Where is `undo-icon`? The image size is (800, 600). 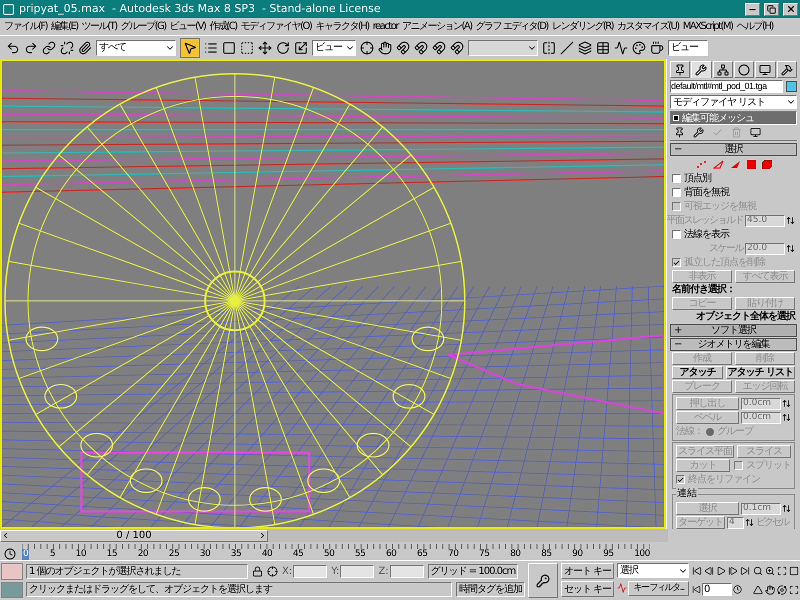
undo-icon is located at coordinates (13, 47).